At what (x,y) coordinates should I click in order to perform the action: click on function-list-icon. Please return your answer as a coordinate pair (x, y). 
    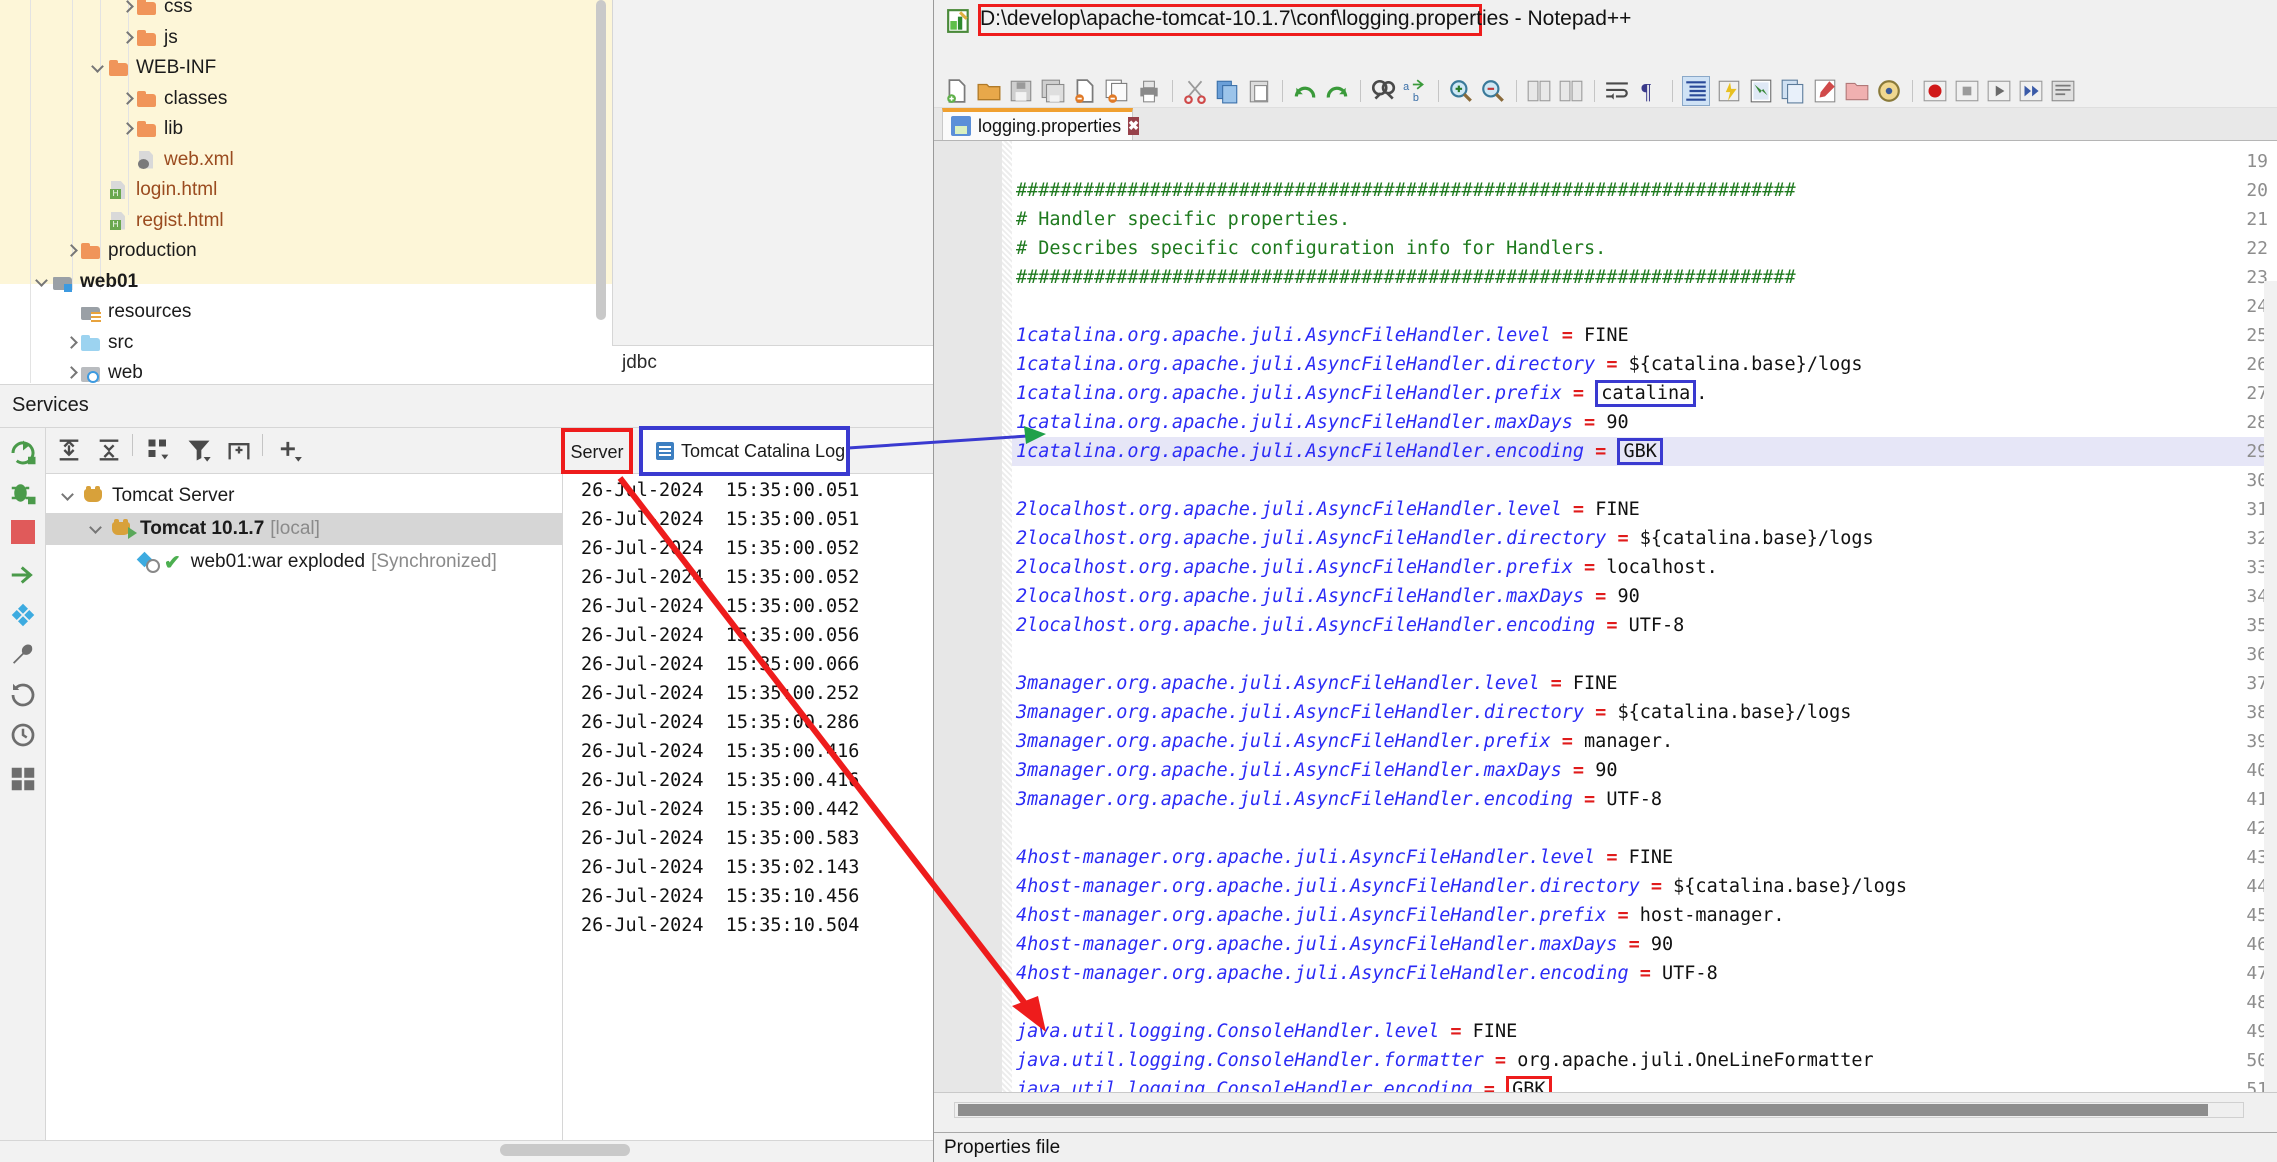
    Looking at the image, I should click on (1825, 91).